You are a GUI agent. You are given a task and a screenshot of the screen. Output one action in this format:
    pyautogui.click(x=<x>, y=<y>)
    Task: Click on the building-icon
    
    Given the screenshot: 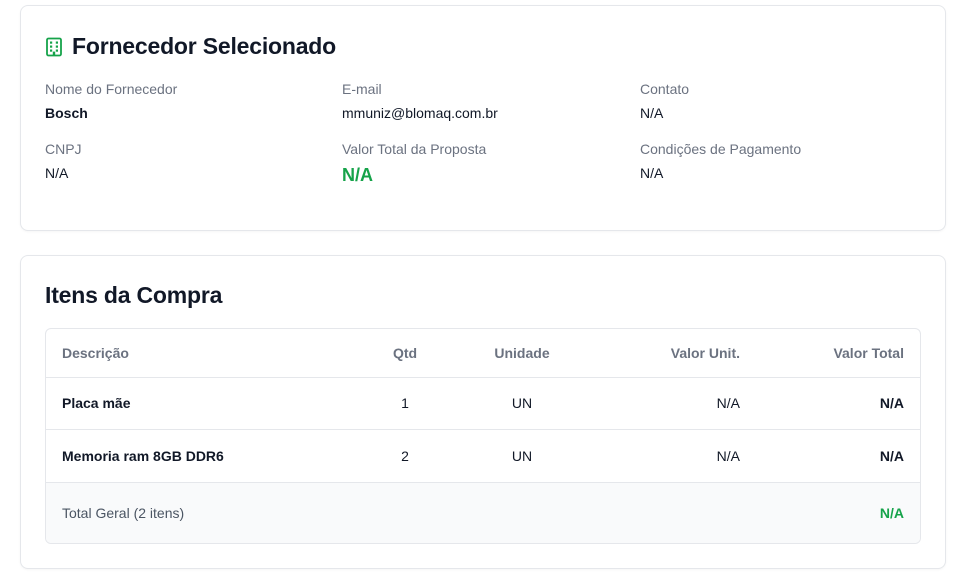 What is the action you would take?
    pyautogui.click(x=54, y=47)
    